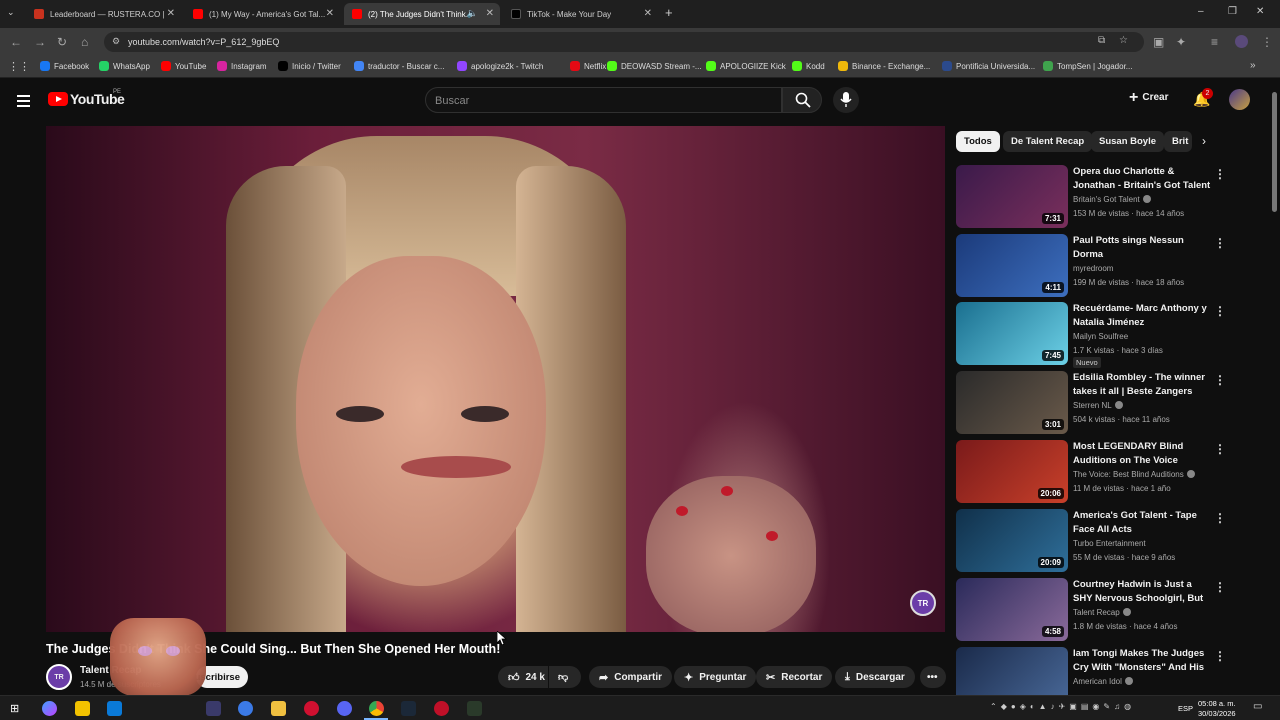 The image size is (1280, 720). I want to click on extension-icon: ▣, so click(1158, 42).